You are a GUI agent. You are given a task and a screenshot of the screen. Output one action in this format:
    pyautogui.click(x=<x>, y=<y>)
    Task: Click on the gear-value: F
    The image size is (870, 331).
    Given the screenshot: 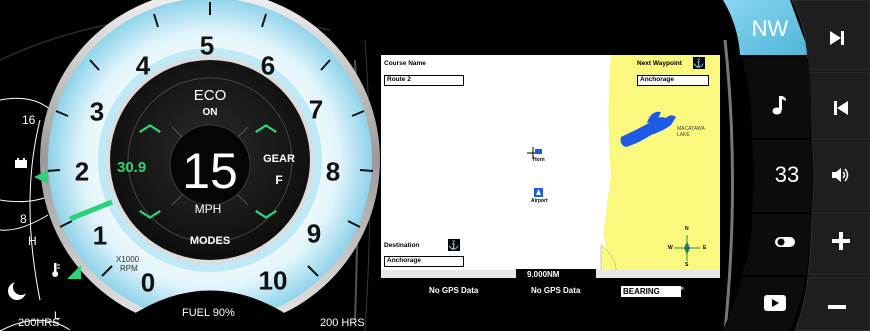 What is the action you would take?
    pyautogui.click(x=279, y=180)
    